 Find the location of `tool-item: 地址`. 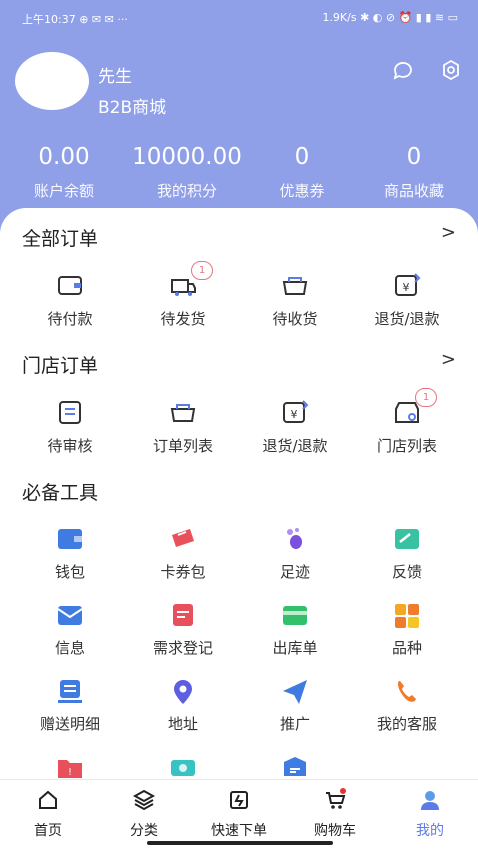

tool-item: 地址 is located at coordinates (183, 704).